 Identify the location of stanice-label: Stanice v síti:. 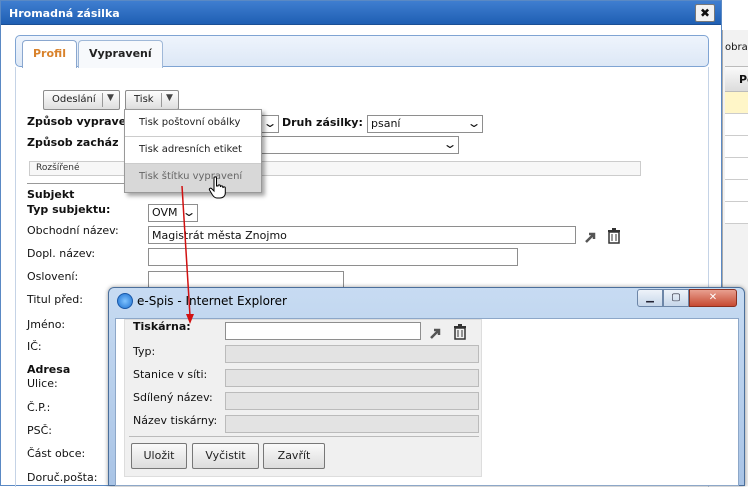
(170, 374).